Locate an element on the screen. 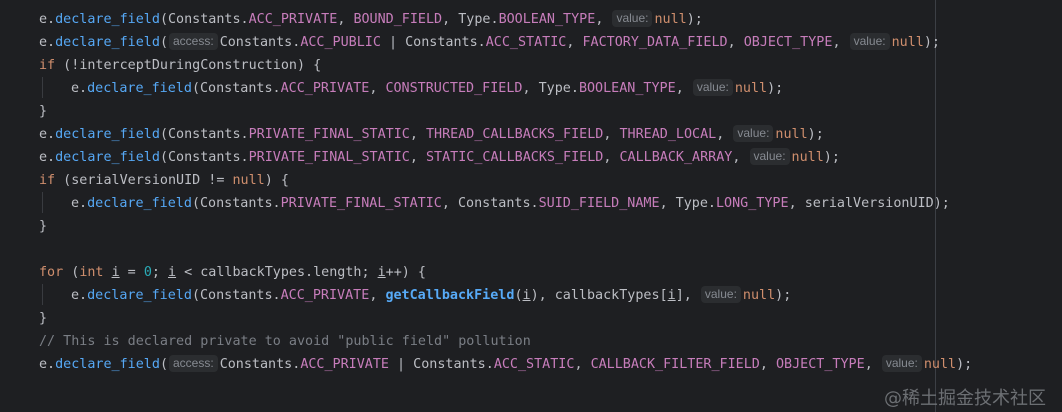 The height and width of the screenshot is (412, 1062). code-token: ACC_PUBLIC is located at coordinates (340, 42).